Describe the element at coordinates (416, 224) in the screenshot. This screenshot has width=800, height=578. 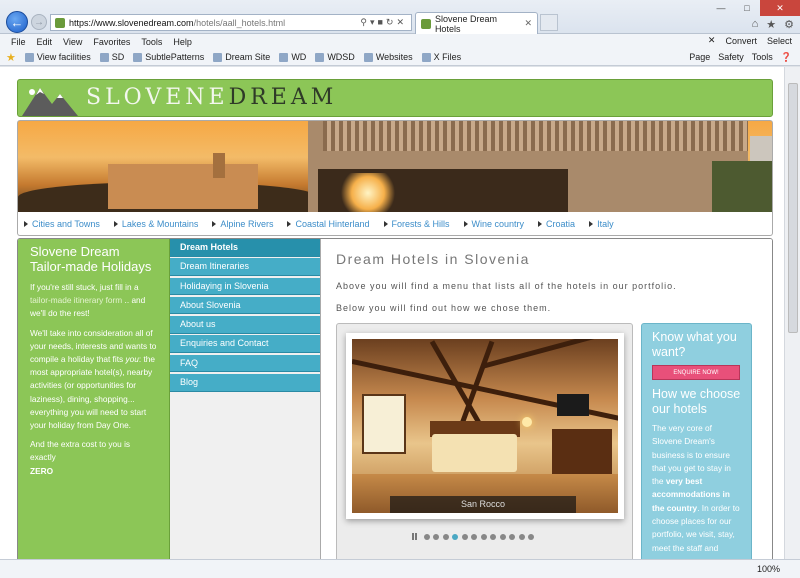
I see `region-link-forests: Forests & Hills` at that location.